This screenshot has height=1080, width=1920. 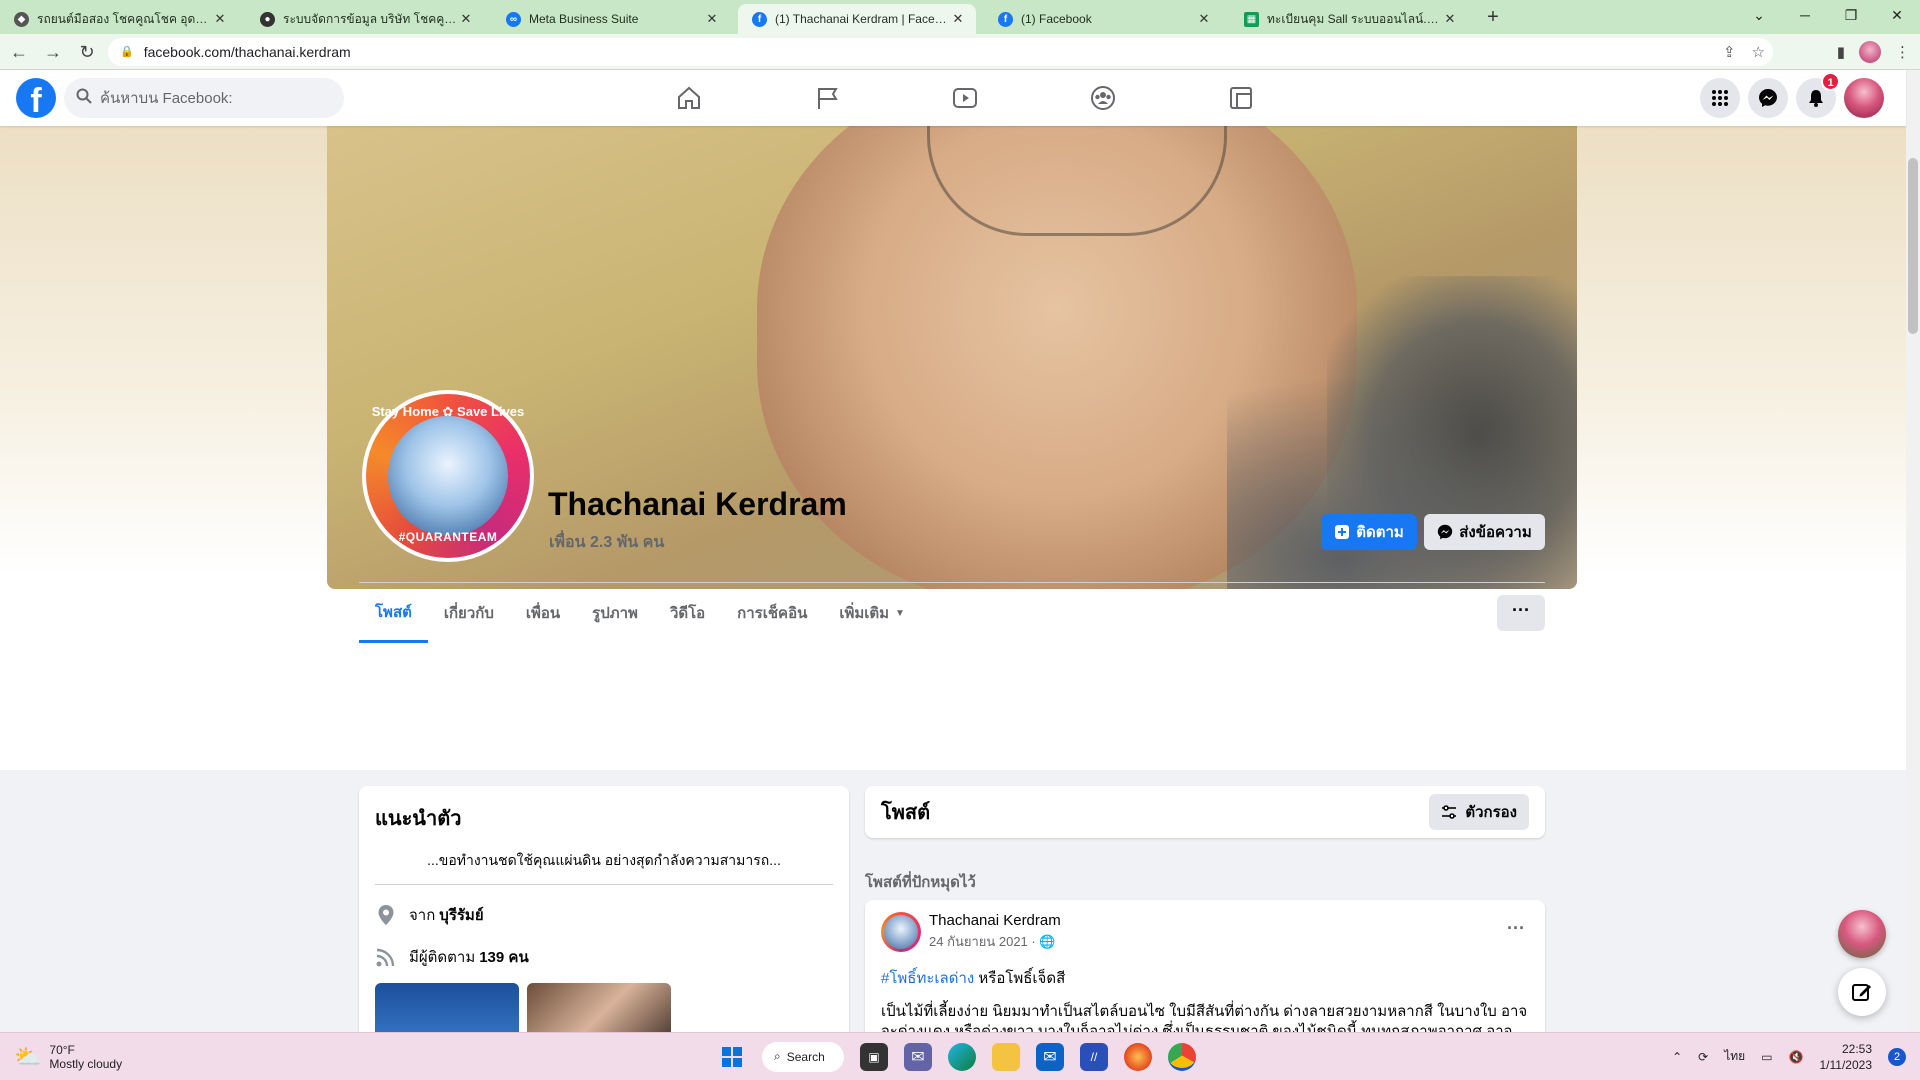 I want to click on post-privacy-globe-icon: · 🌐, so click(x=1043, y=941).